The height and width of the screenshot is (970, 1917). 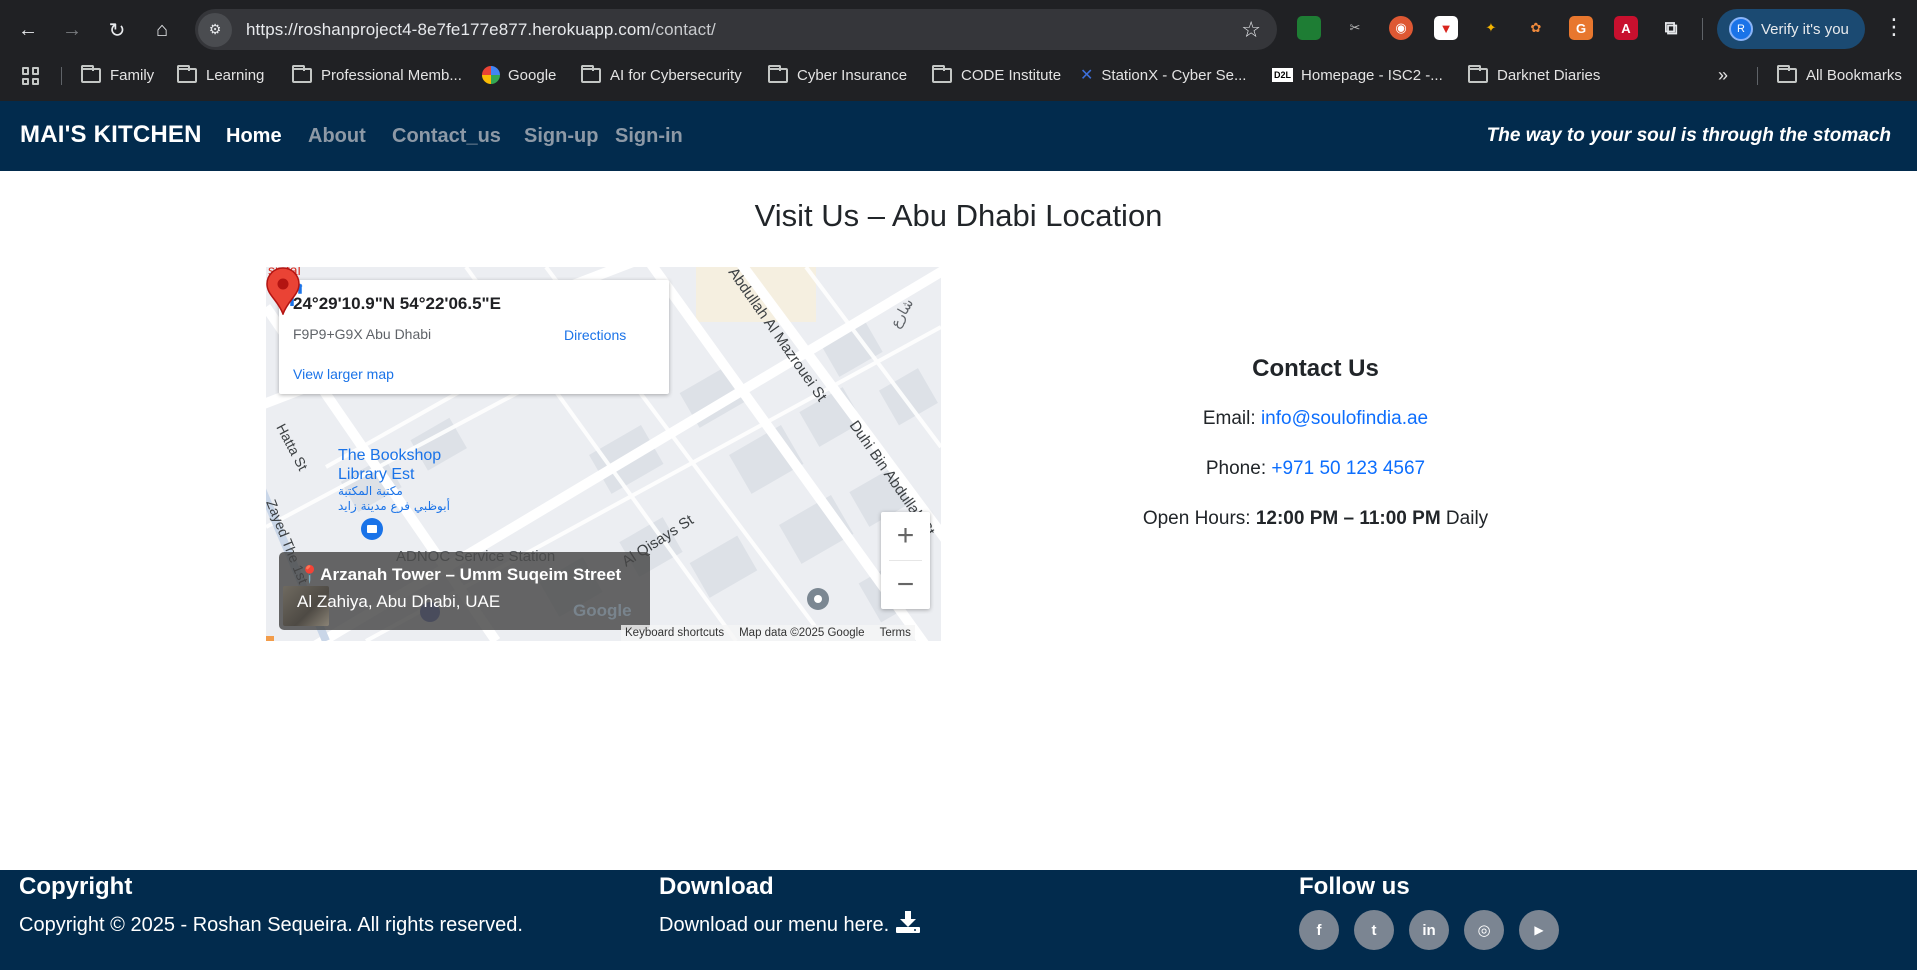 I want to click on instagram-icon: ◎, so click(x=1484, y=930).